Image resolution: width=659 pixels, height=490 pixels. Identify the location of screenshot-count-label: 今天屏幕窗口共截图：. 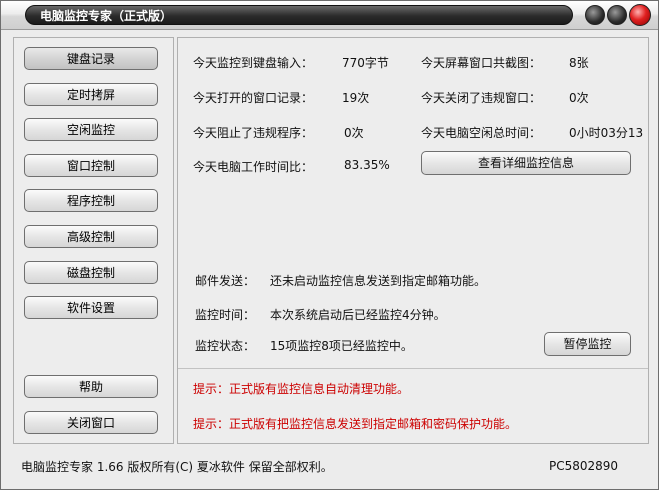
(481, 63).